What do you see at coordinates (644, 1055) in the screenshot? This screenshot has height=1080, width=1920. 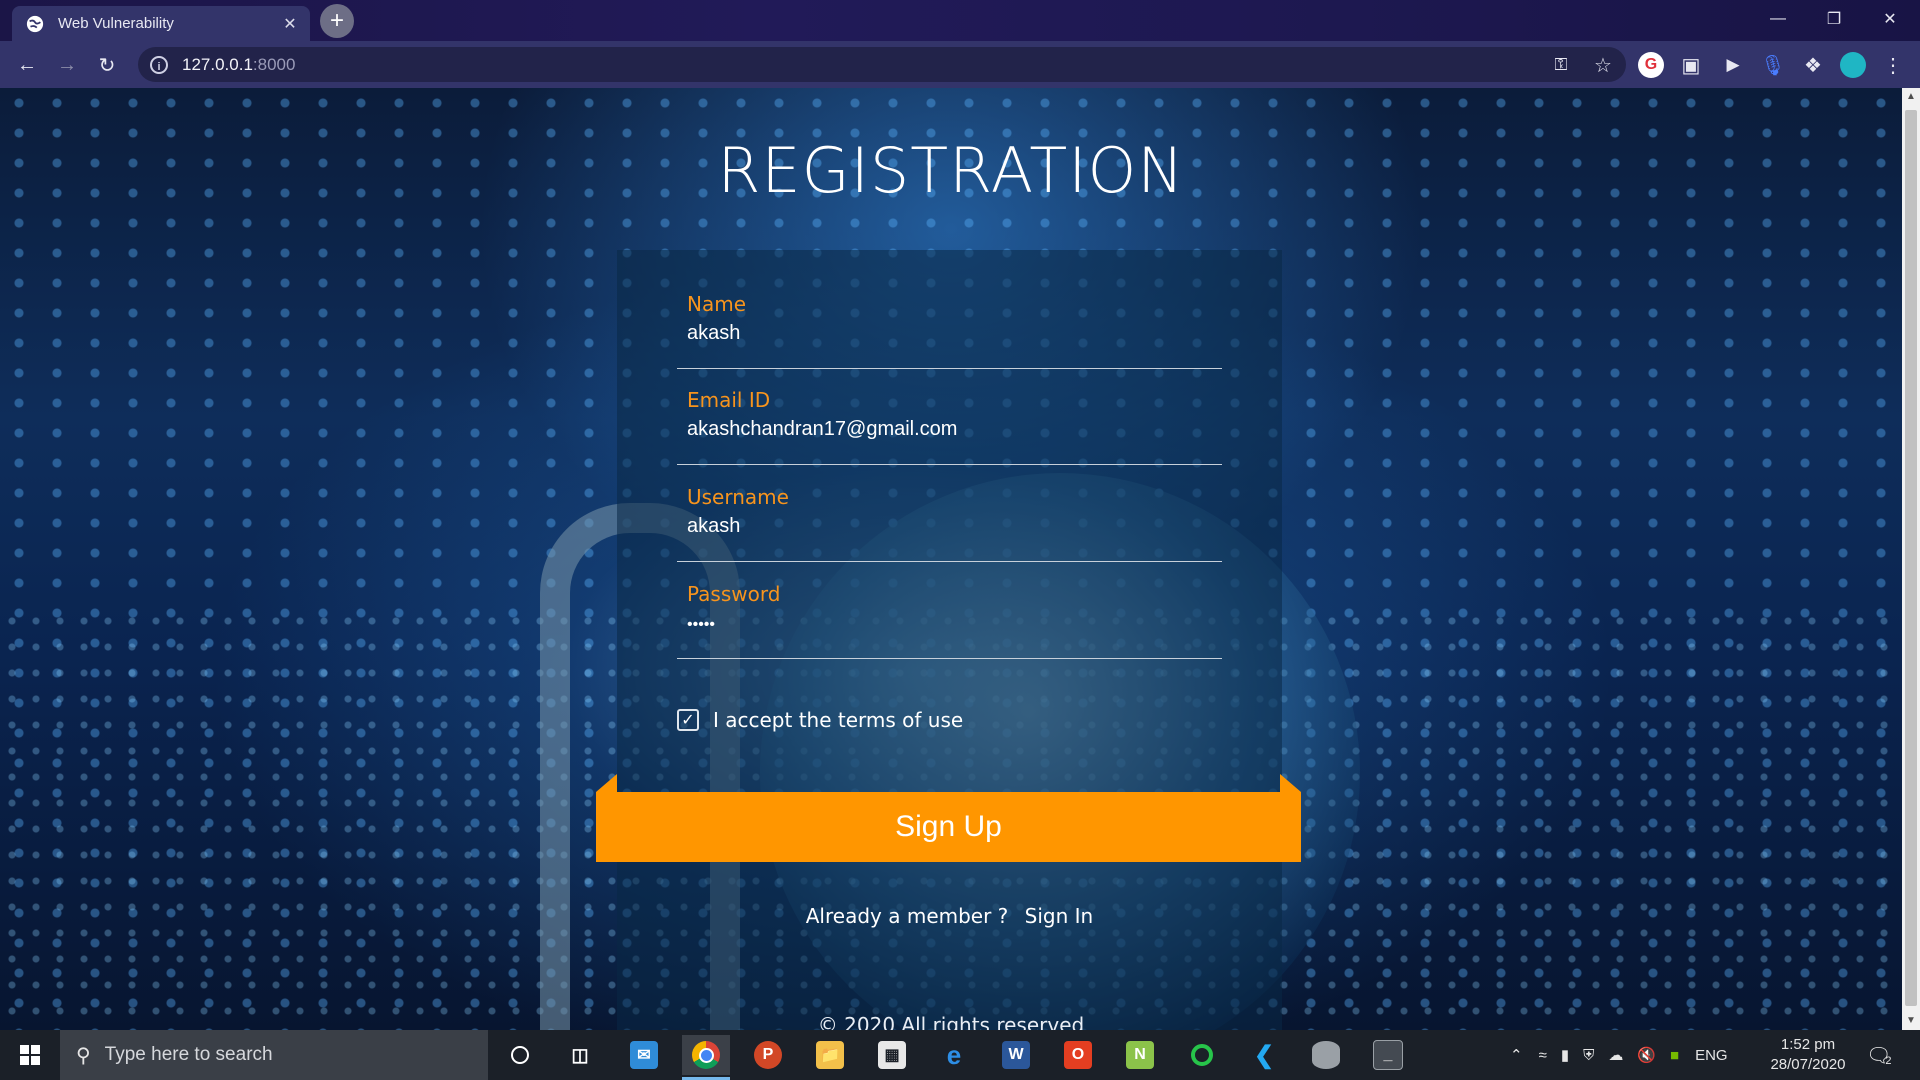 I see `mail-icon: ✉` at bounding box center [644, 1055].